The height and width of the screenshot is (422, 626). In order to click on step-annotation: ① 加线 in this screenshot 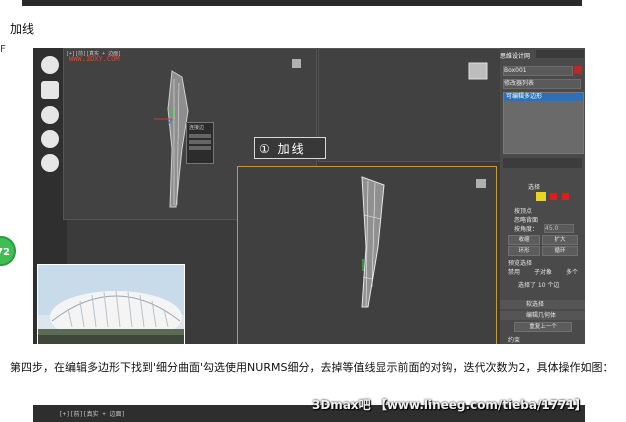, I will do `click(290, 148)`.